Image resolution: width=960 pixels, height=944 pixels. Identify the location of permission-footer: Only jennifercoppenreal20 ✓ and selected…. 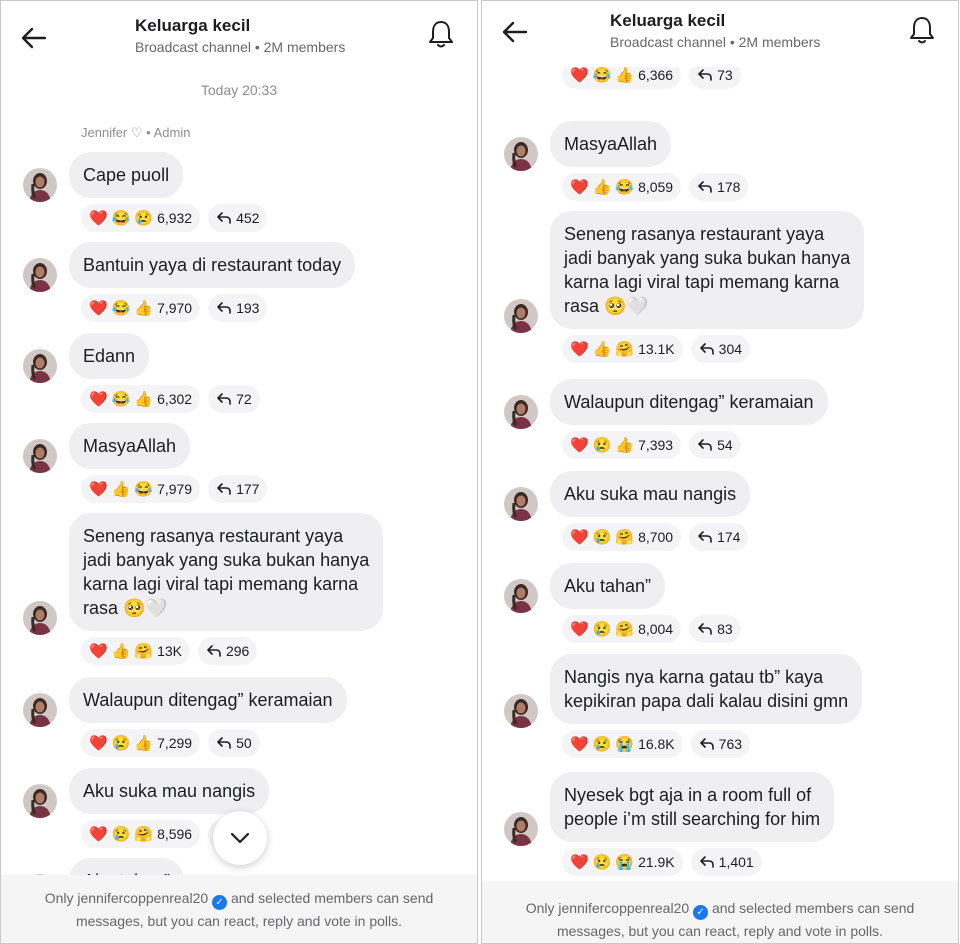
(239, 909).